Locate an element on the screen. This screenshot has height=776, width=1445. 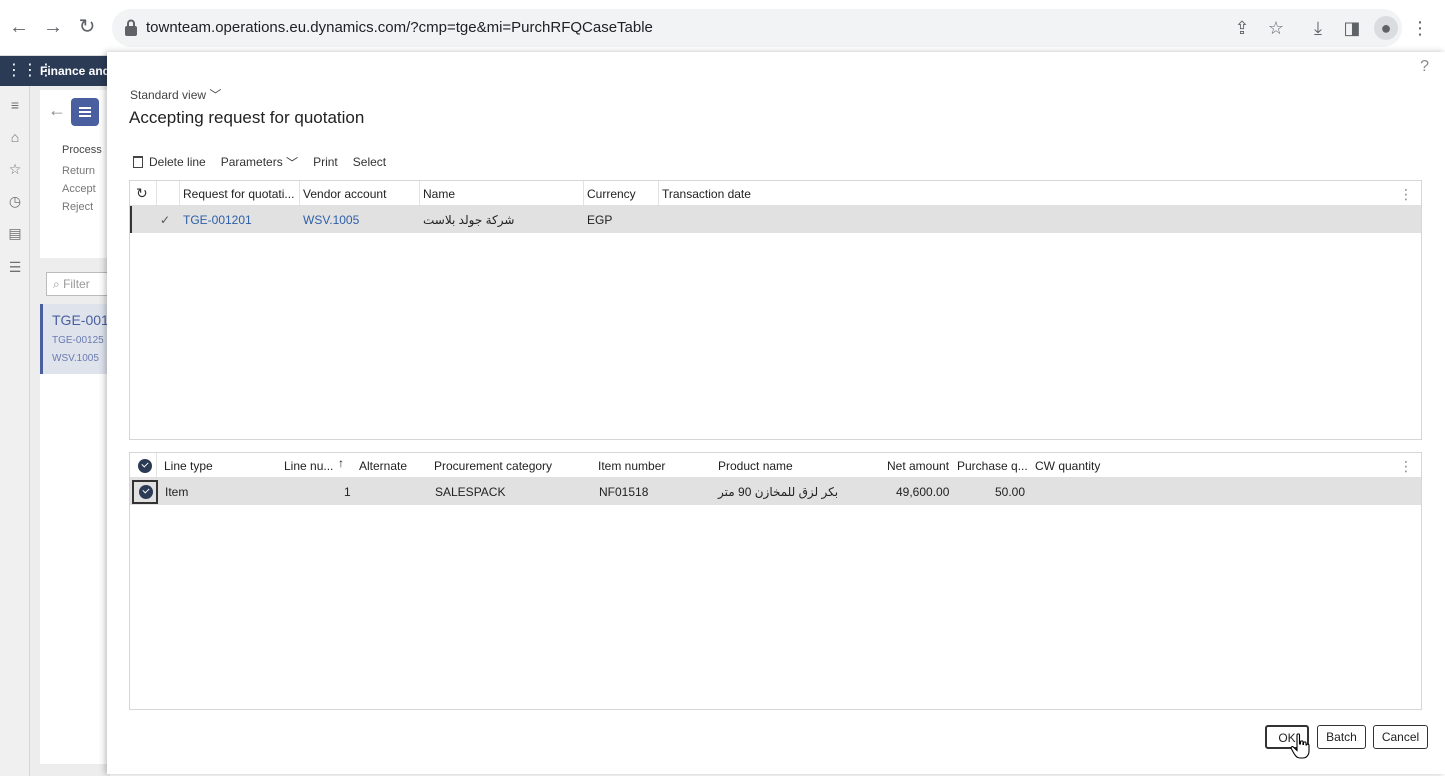
view-selector-label: Standard view is located at coordinates (168, 95).